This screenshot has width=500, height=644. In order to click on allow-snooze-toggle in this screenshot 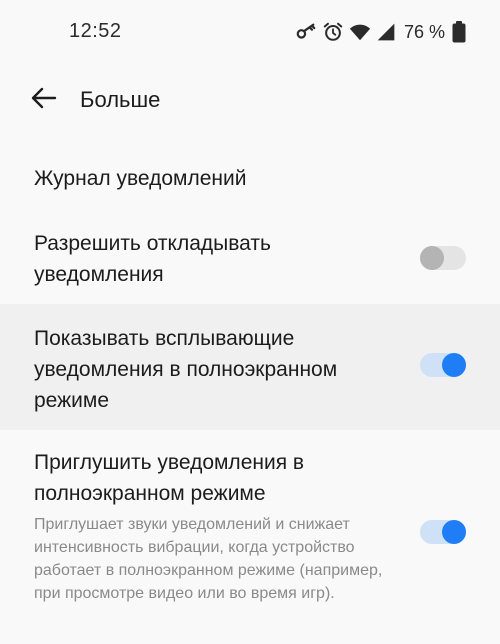, I will do `click(443, 258)`.